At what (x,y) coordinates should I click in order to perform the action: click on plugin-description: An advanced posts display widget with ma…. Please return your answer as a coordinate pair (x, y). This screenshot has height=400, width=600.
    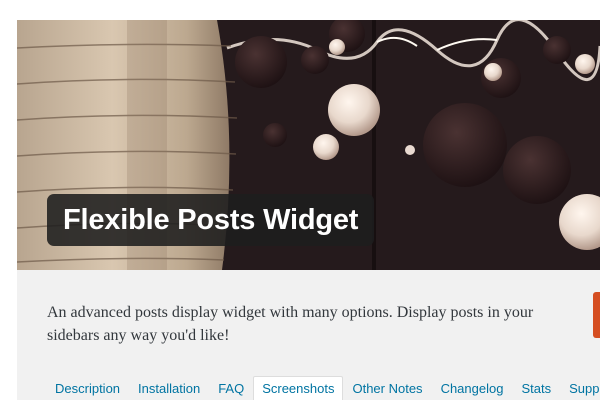
    Looking at the image, I should click on (290, 324).